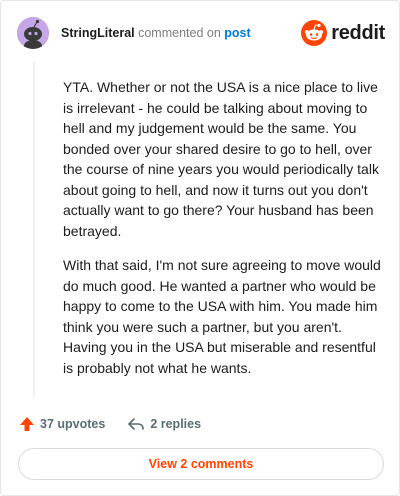 The width and height of the screenshot is (400, 496). Describe the element at coordinates (27, 424) in the screenshot. I see `upvote-arrow-icon` at that location.